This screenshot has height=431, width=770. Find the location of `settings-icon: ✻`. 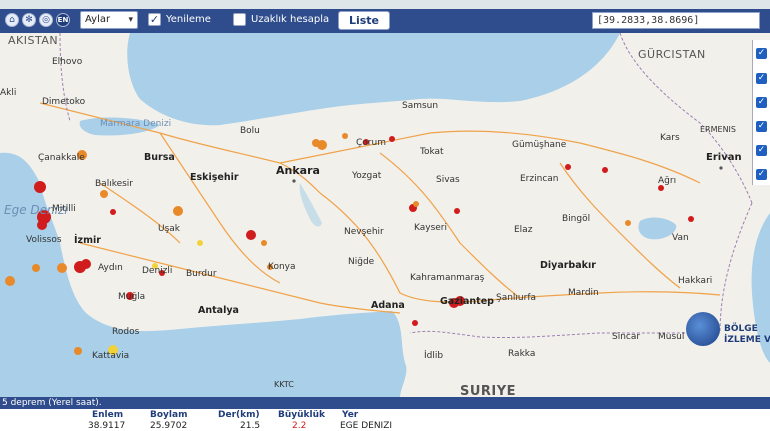

settings-icon: ✻ is located at coordinates (29, 20).